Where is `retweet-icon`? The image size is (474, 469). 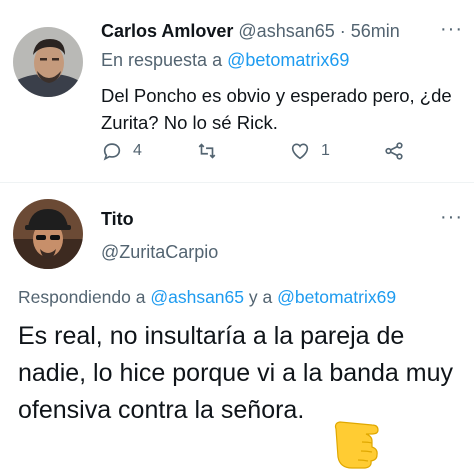 retweet-icon is located at coordinates (207, 151).